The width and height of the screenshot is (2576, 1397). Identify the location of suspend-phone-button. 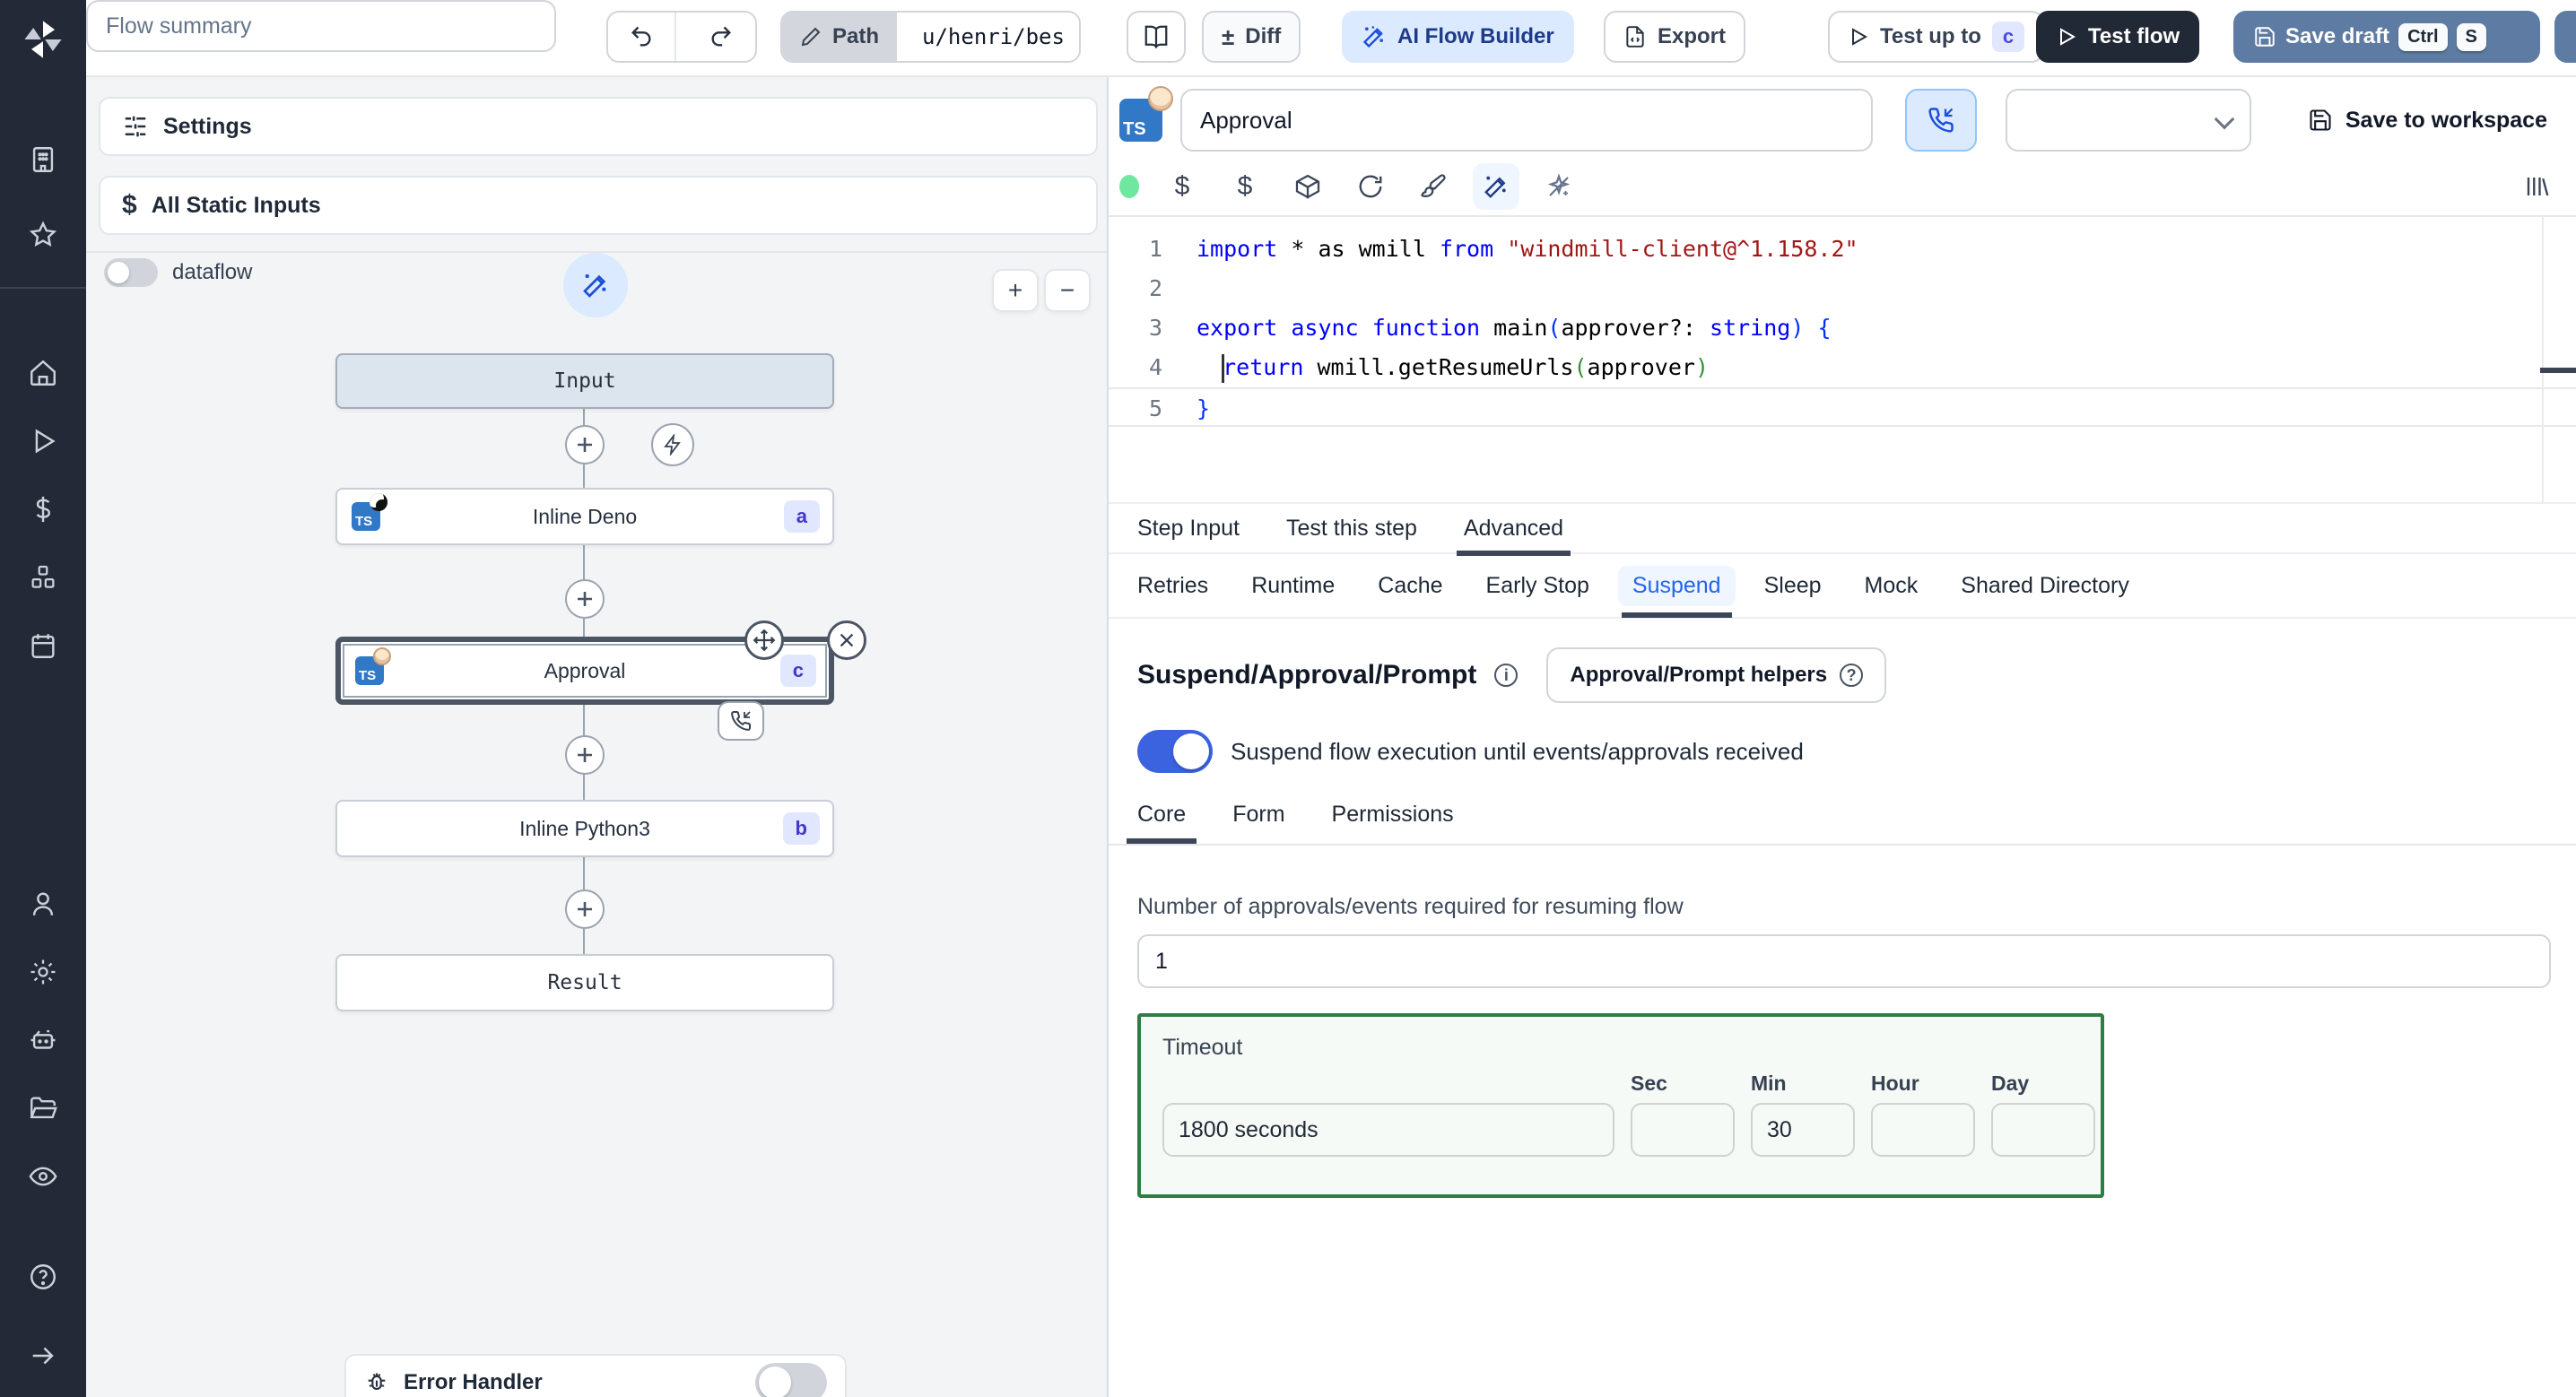
(1941, 120).